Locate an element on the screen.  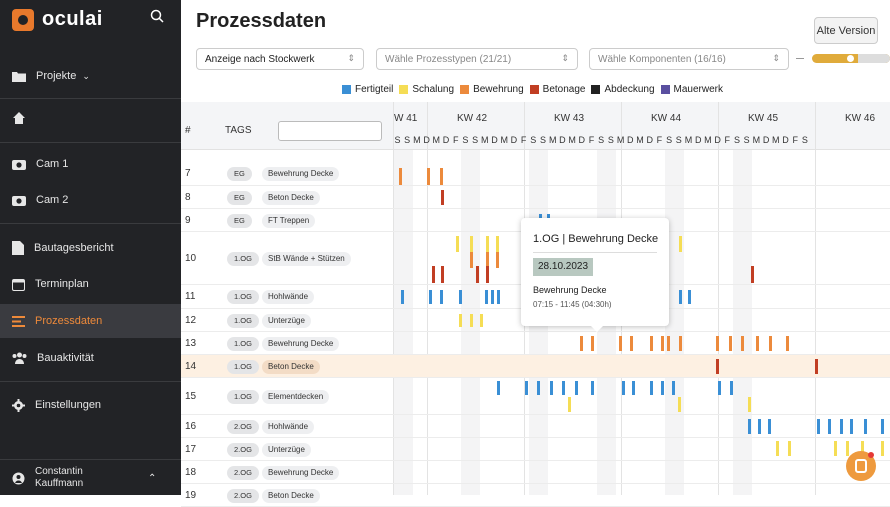
sidebar-item-terminplan: Terminplan is located at coordinates (90, 284).